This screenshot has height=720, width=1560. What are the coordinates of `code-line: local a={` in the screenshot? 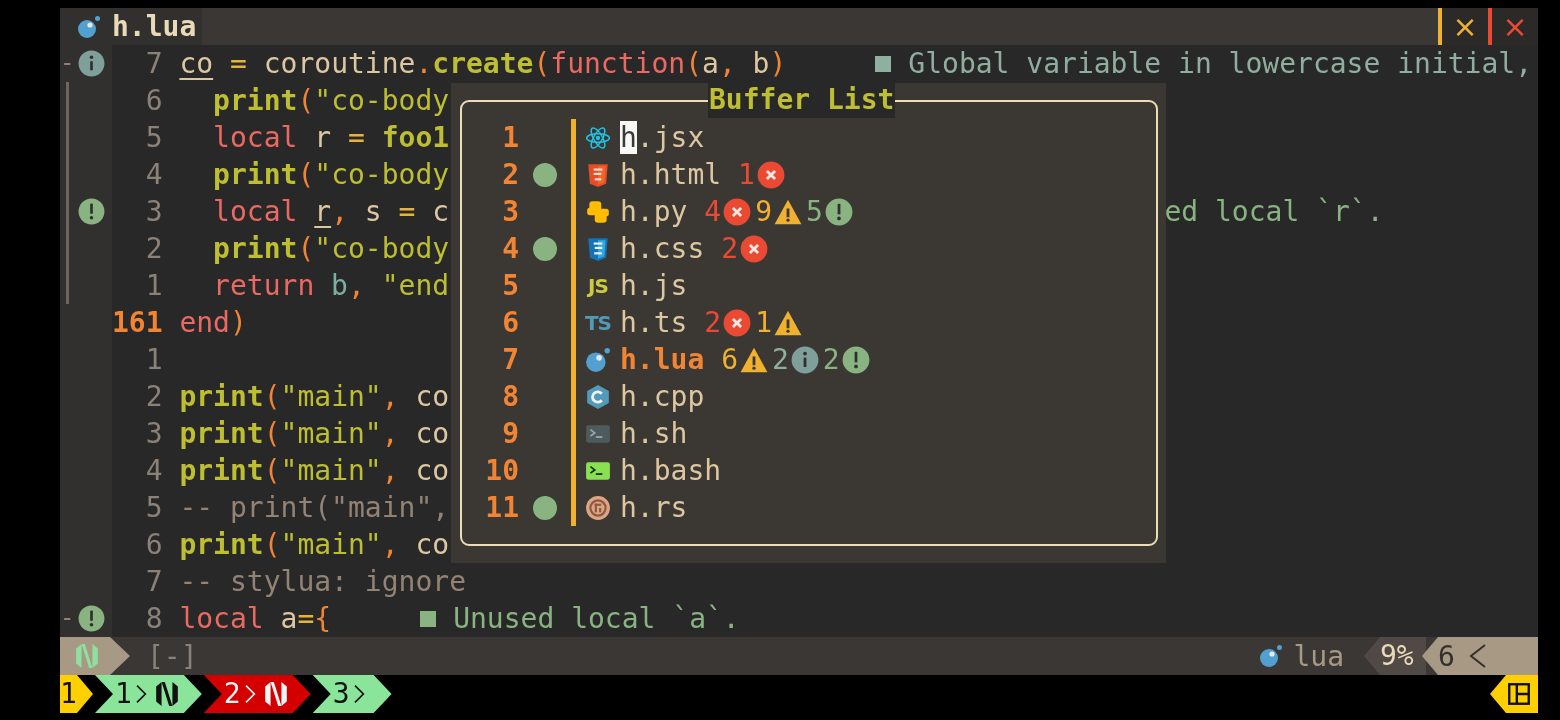 It's located at (255, 619).